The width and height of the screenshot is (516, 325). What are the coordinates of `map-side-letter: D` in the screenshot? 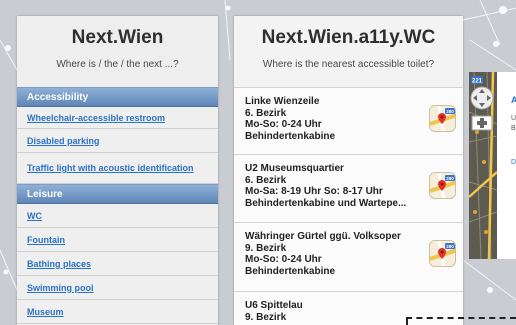 It's located at (513, 162).